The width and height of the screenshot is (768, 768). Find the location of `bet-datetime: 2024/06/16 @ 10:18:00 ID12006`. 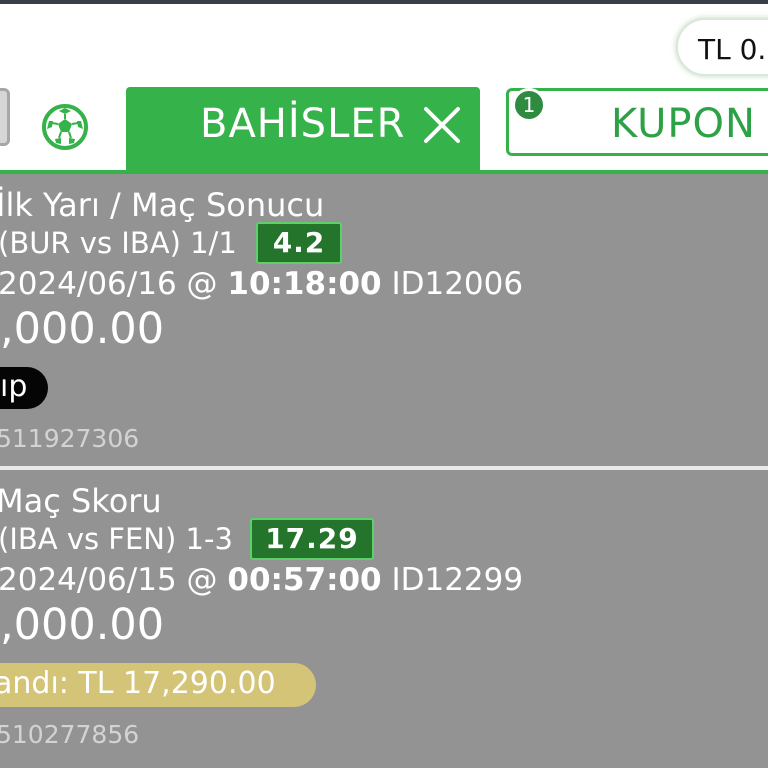

bet-datetime: 2024/06/16 @ 10:18:00 ID12006 is located at coordinates (261, 284).